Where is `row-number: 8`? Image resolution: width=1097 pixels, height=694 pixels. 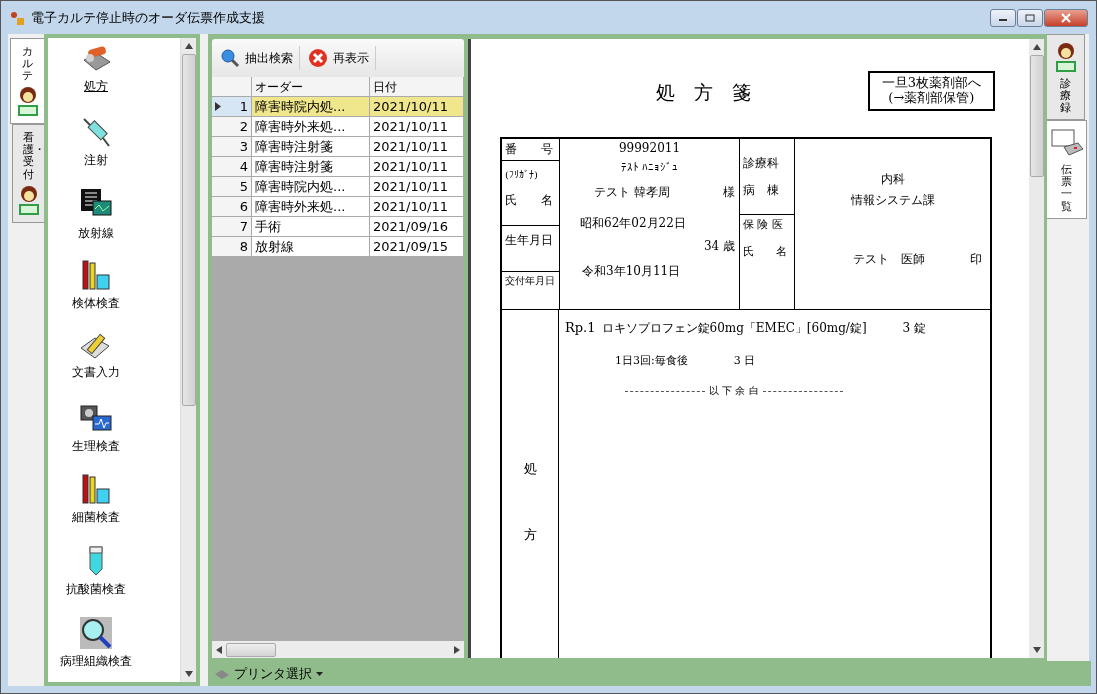 row-number: 8 is located at coordinates (243, 246).